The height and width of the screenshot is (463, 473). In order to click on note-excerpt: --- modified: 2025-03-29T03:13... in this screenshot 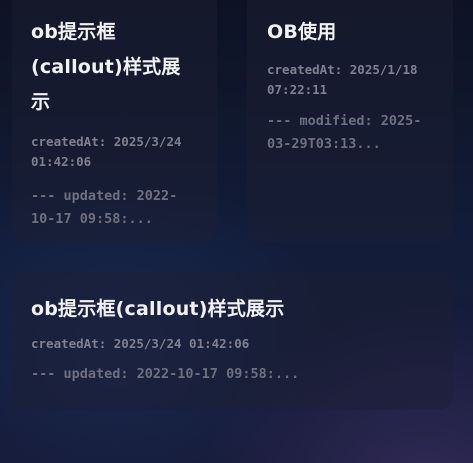, I will do `click(344, 132)`.